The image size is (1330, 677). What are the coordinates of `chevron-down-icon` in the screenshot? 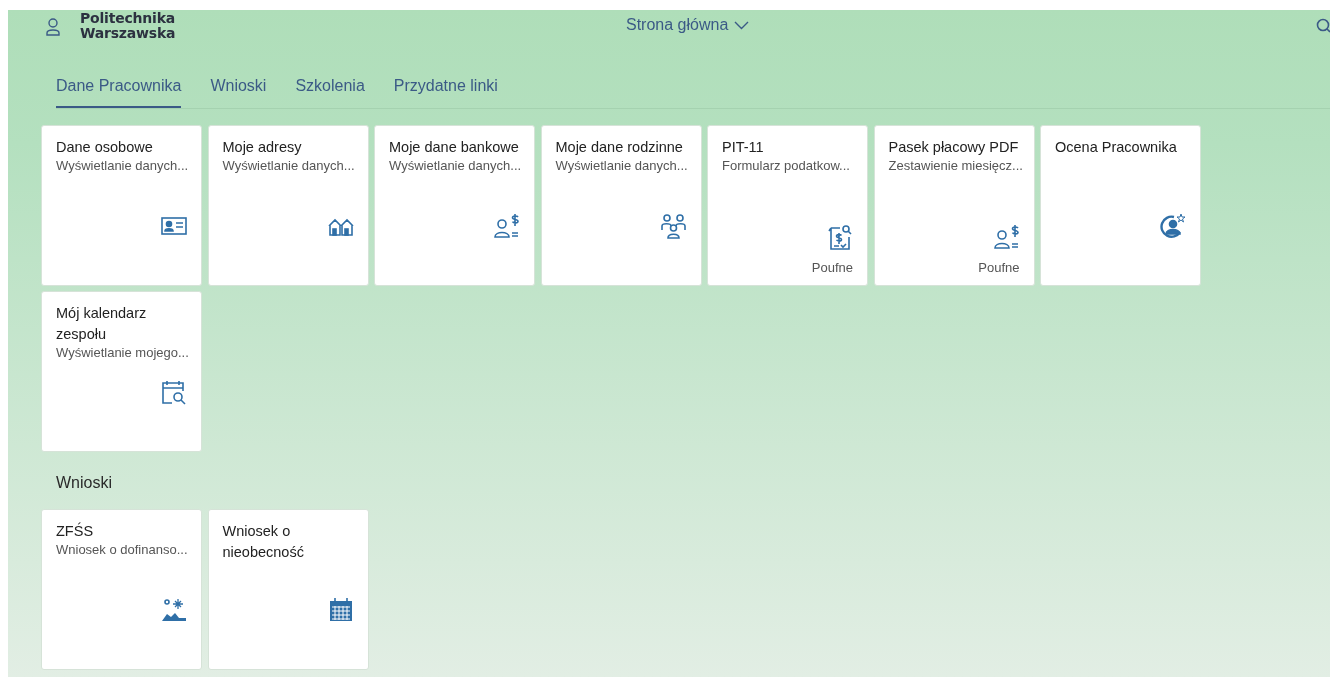 It's located at (742, 25).